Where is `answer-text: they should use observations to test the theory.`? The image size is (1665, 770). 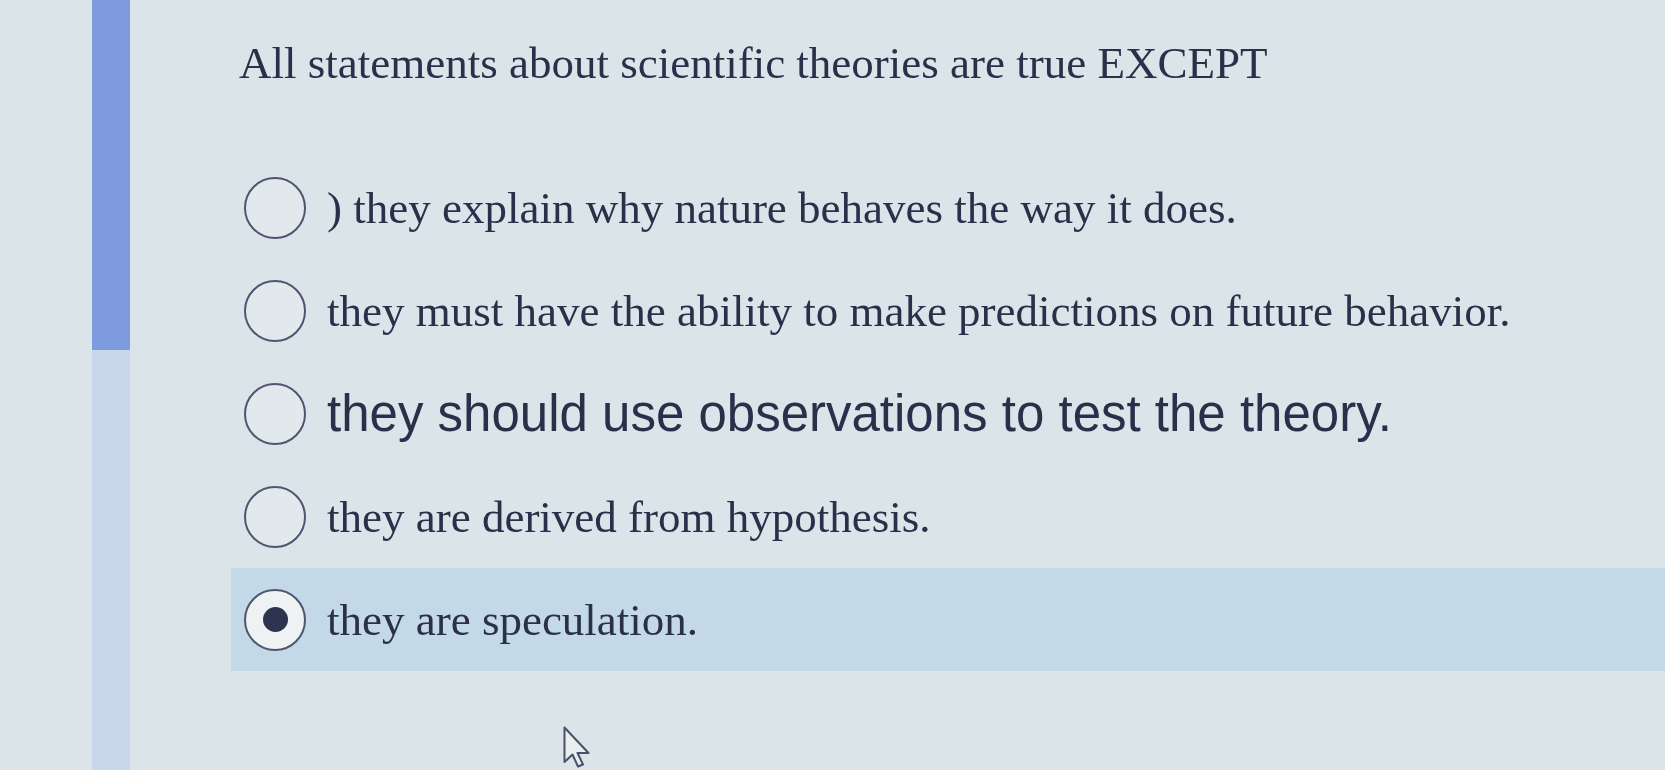
answer-text: they should use observations to test the theory. is located at coordinates (860, 413).